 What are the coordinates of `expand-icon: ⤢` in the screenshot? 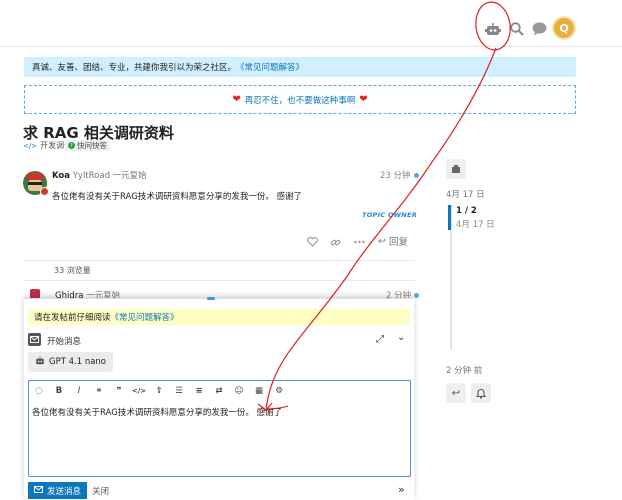 It's located at (380, 339).